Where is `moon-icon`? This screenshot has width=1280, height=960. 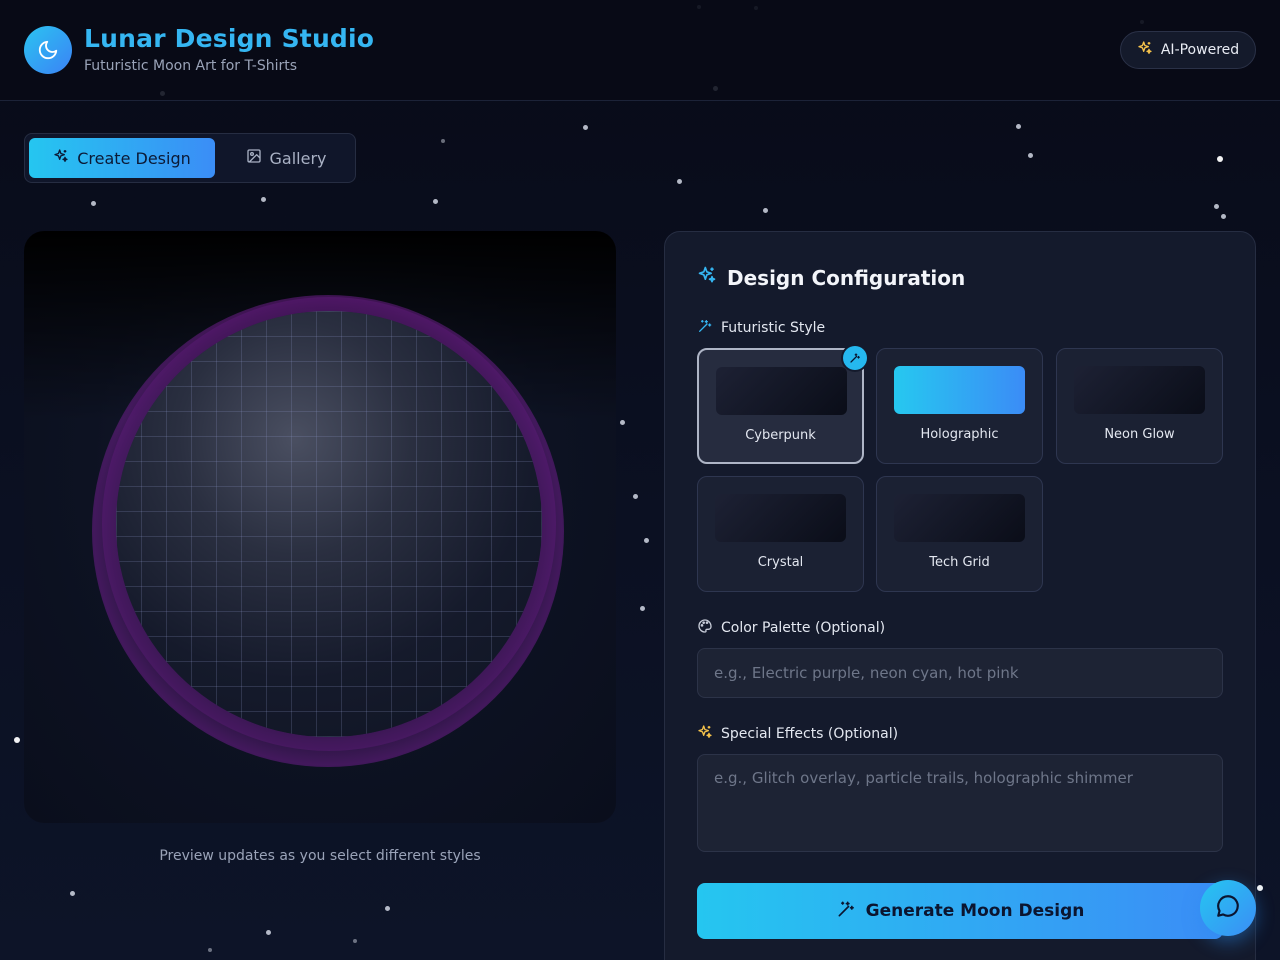
moon-icon is located at coordinates (48, 50).